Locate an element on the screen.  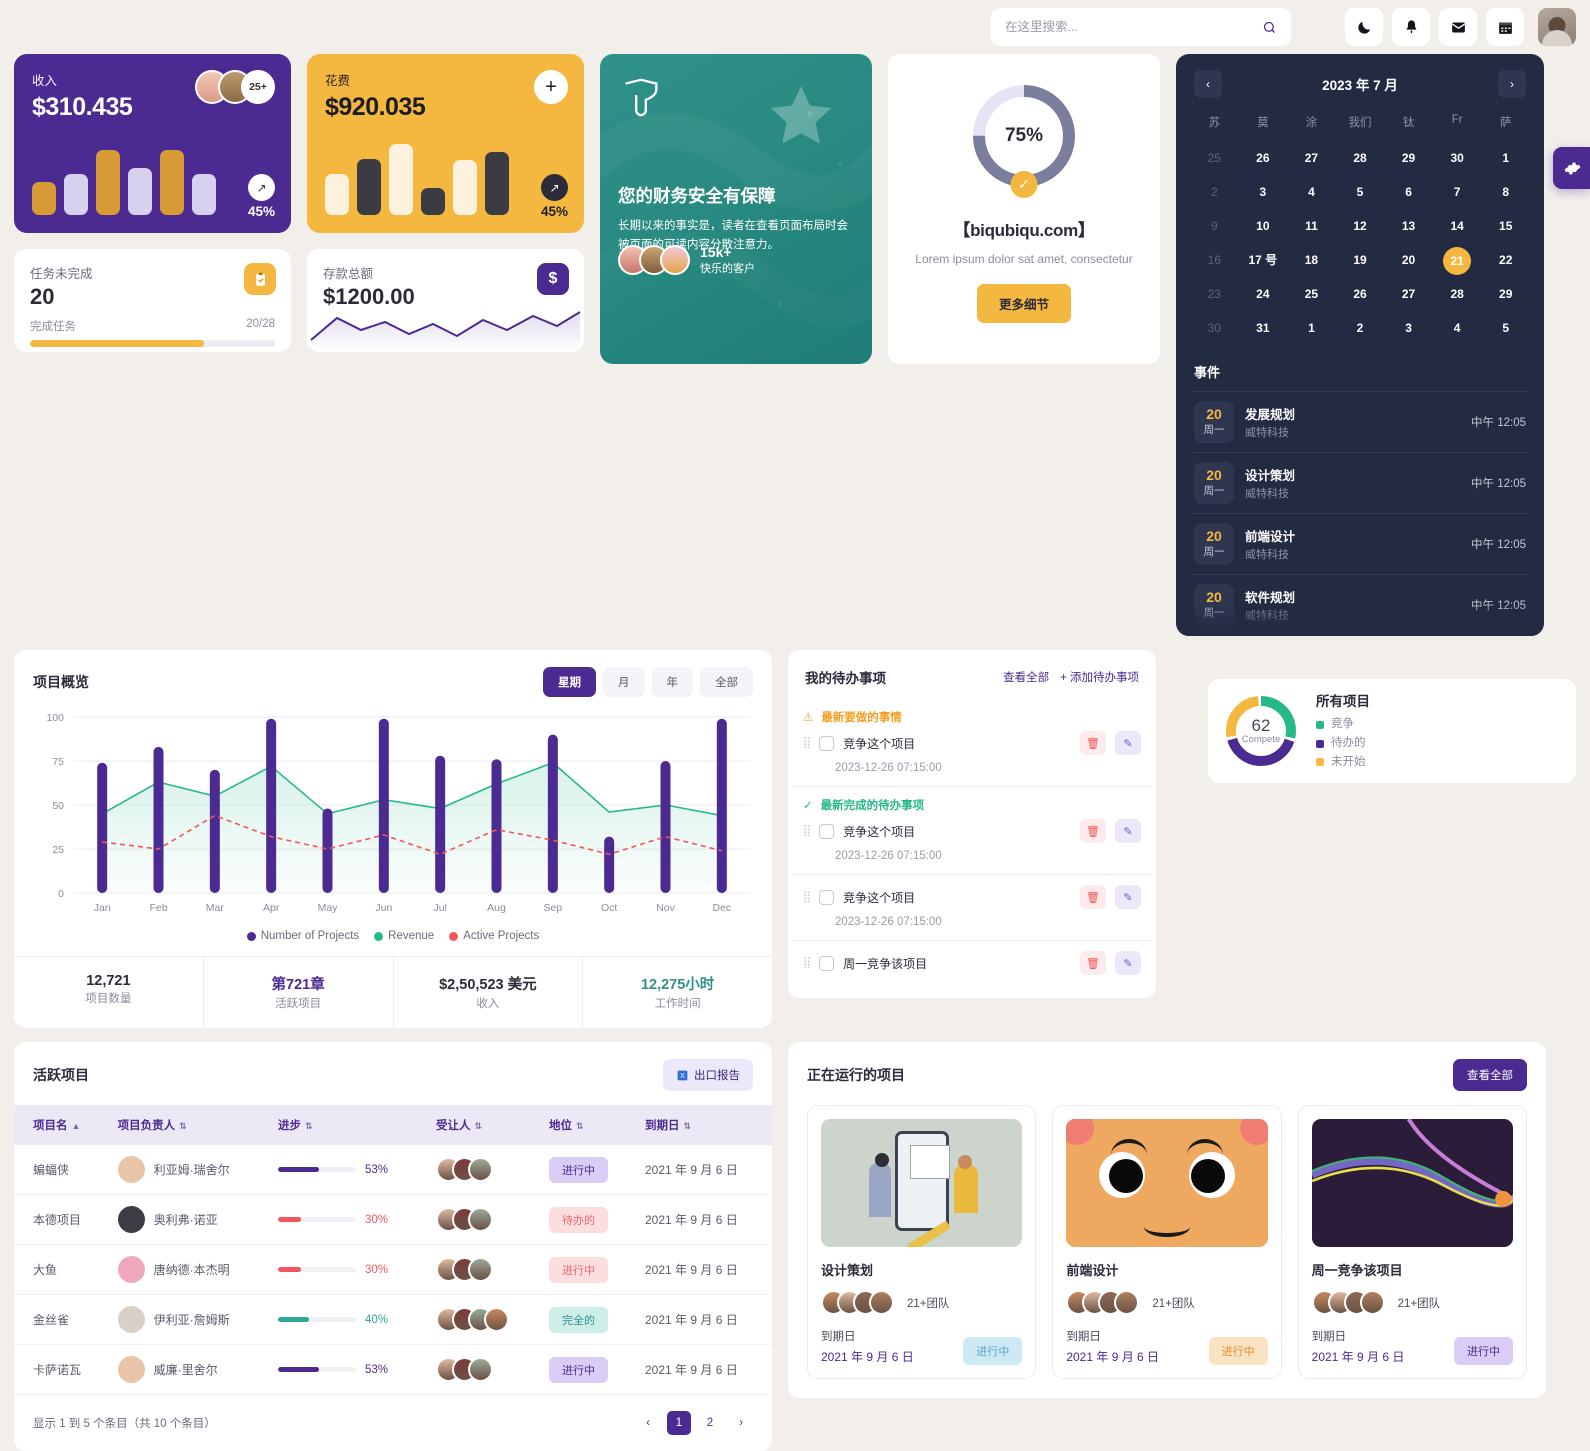
add-expense-button: + is located at coordinates (551, 87).